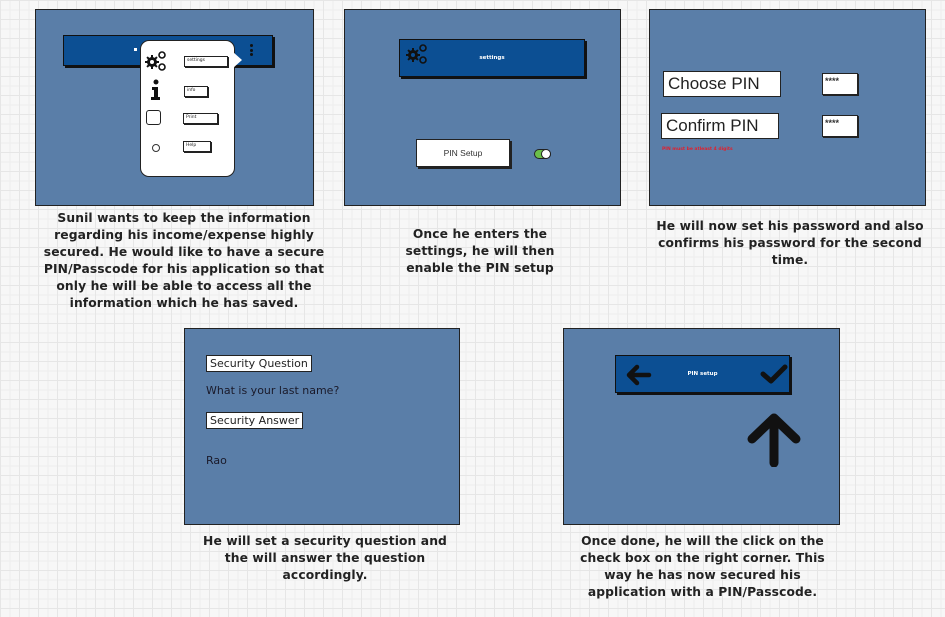 The height and width of the screenshot is (617, 945). I want to click on app-bar-title: settings, so click(492, 58).